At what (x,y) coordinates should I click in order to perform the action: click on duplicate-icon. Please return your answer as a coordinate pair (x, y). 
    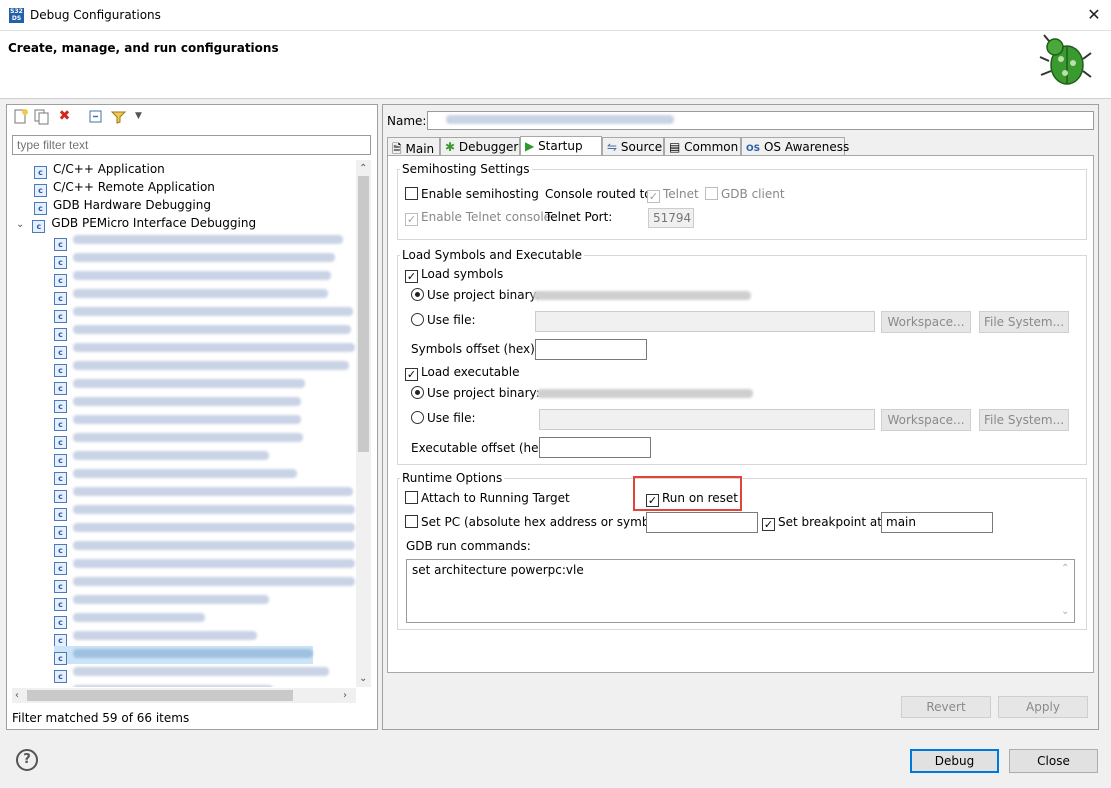
    Looking at the image, I should click on (41, 116).